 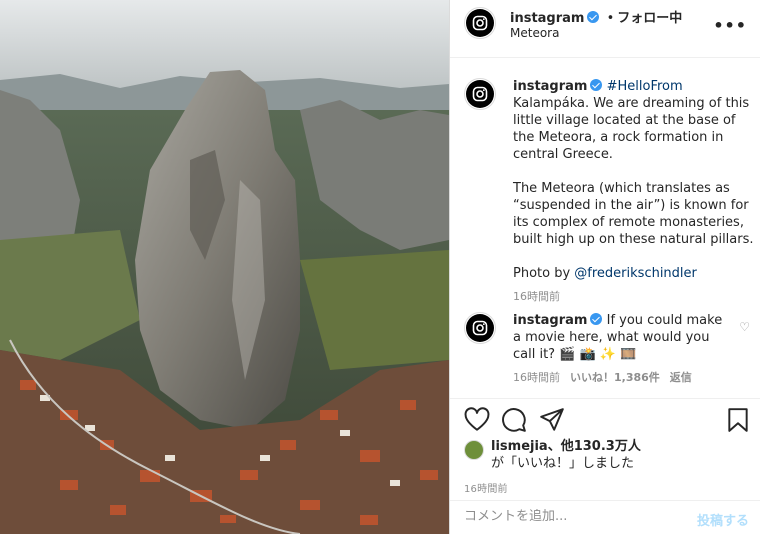 I want to click on photo-credit: Photo by, so click(x=544, y=273).